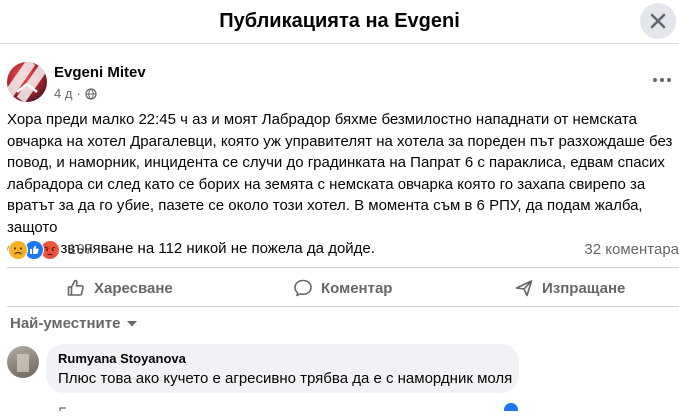 This screenshot has height=416, width=679. Describe the element at coordinates (631, 249) in the screenshot. I see `comments-count: 32 коментара` at that location.